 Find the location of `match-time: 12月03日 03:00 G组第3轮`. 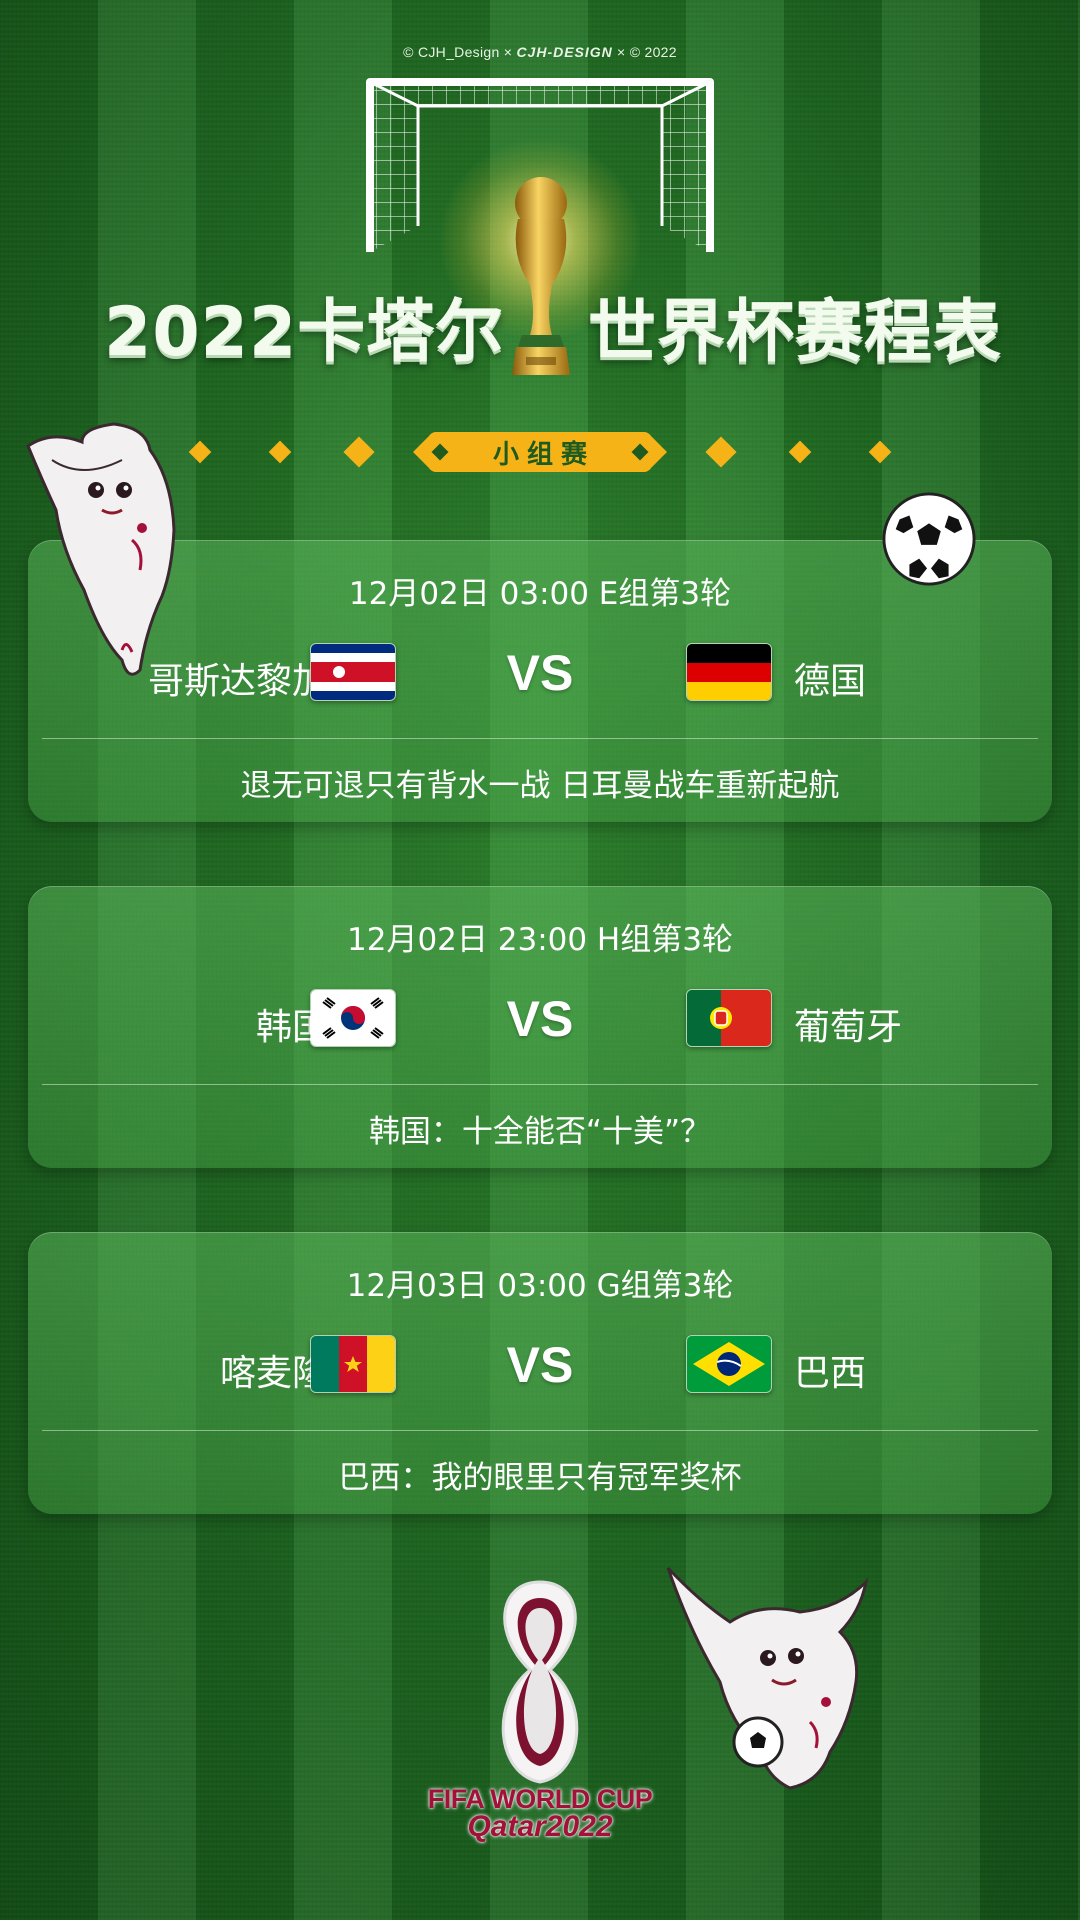

match-time: 12月03日 03:00 G组第3轮 is located at coordinates (540, 1286).